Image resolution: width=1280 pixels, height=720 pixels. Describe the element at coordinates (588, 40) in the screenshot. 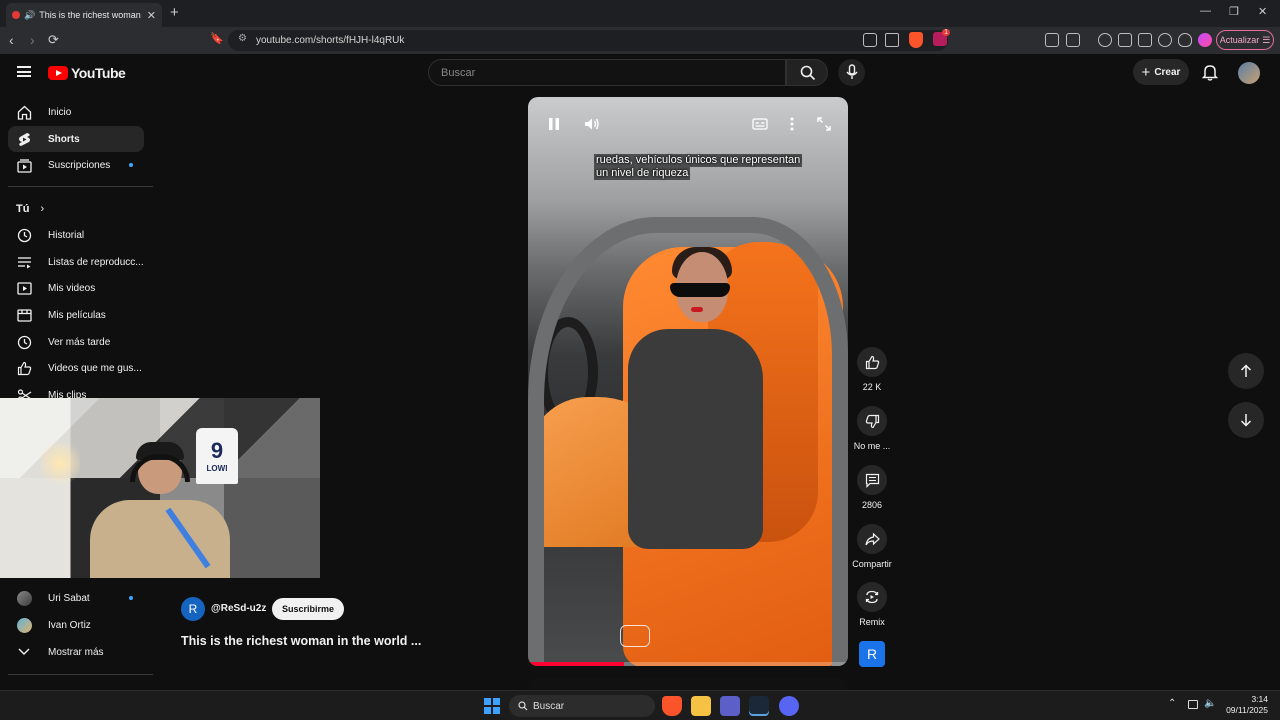

I see `address-bar: ⚙ youtube.com/shorts/fHJH-l4qRUk` at that location.